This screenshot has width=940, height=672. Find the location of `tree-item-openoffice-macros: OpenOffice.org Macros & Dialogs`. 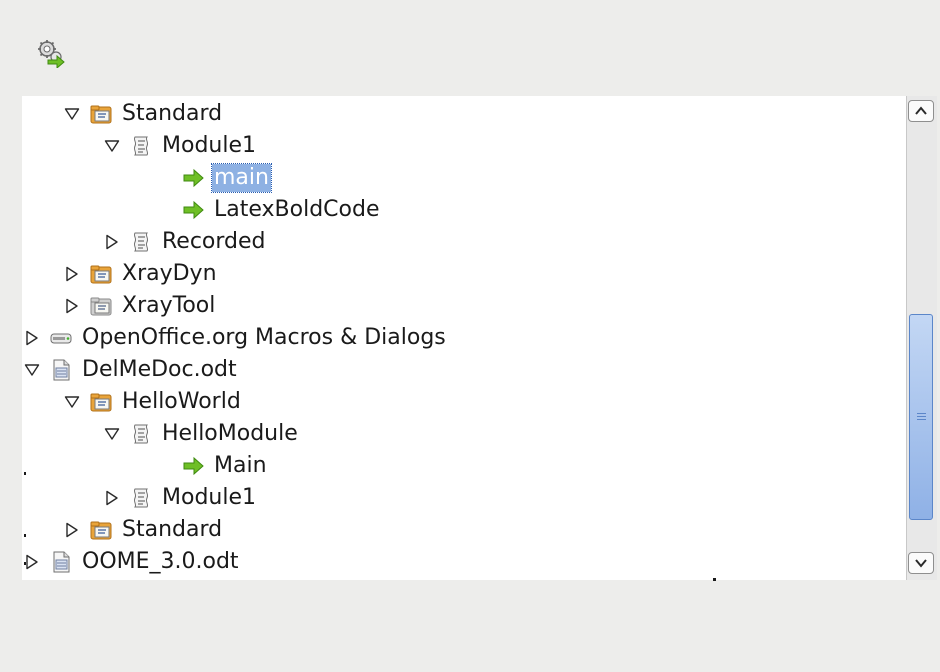

tree-item-openoffice-macros: OpenOffice.org Macros & Dialogs is located at coordinates (236, 338).